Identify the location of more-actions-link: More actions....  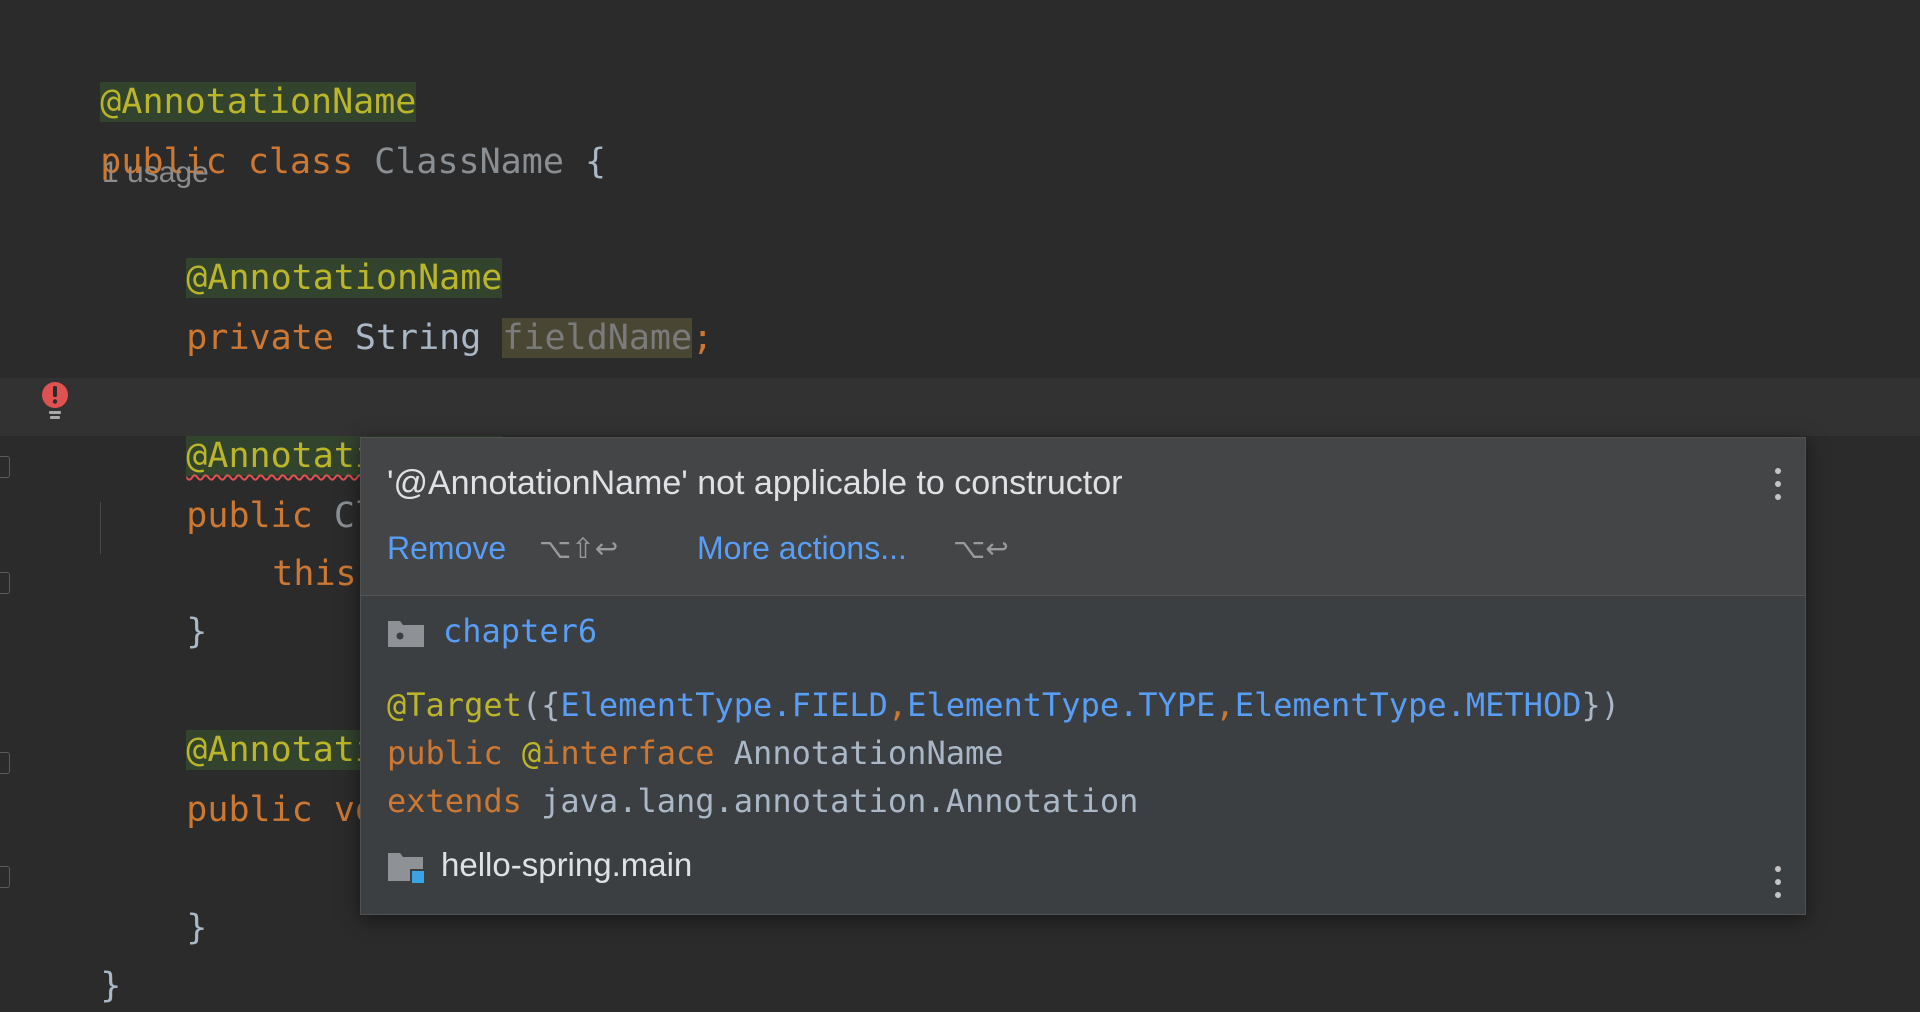
(802, 548).